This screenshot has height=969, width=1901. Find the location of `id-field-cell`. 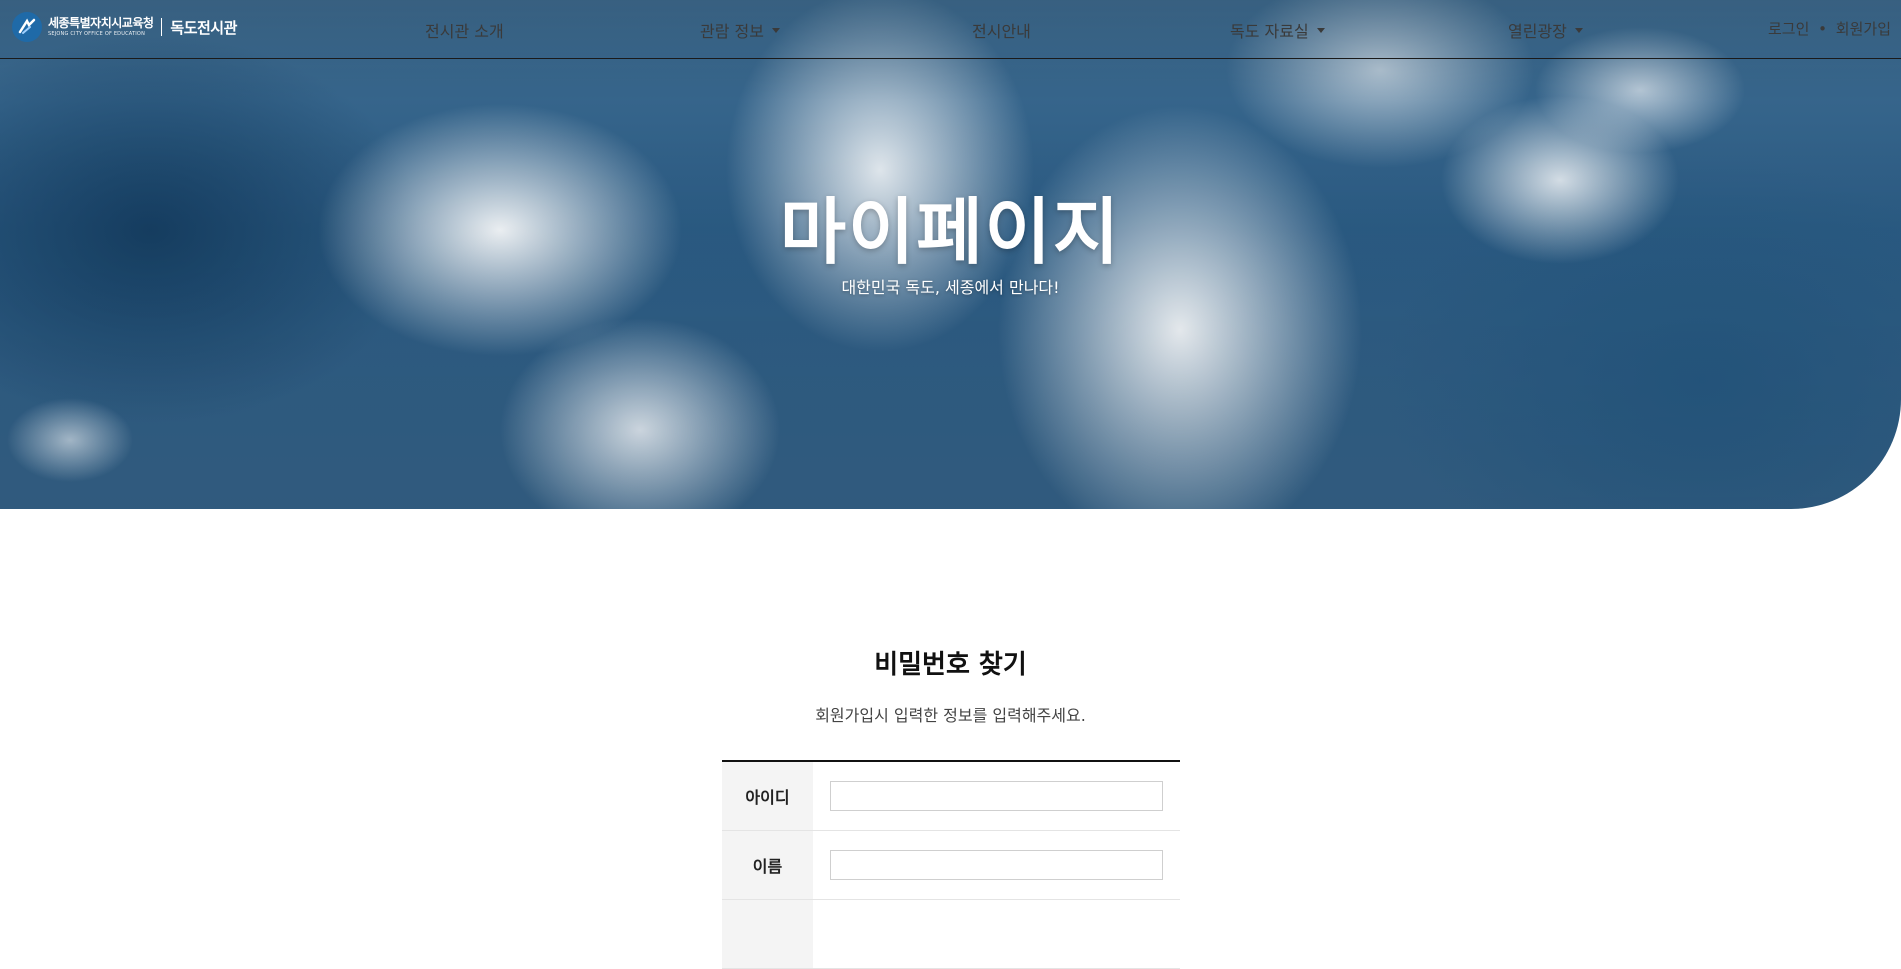

id-field-cell is located at coordinates (996, 796).